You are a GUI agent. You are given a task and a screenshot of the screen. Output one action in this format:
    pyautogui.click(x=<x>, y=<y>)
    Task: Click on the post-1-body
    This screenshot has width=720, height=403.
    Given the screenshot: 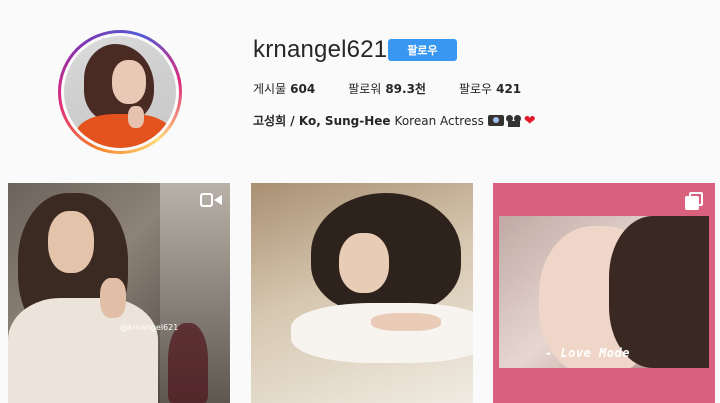 What is the action you would take?
    pyautogui.click(x=83, y=350)
    